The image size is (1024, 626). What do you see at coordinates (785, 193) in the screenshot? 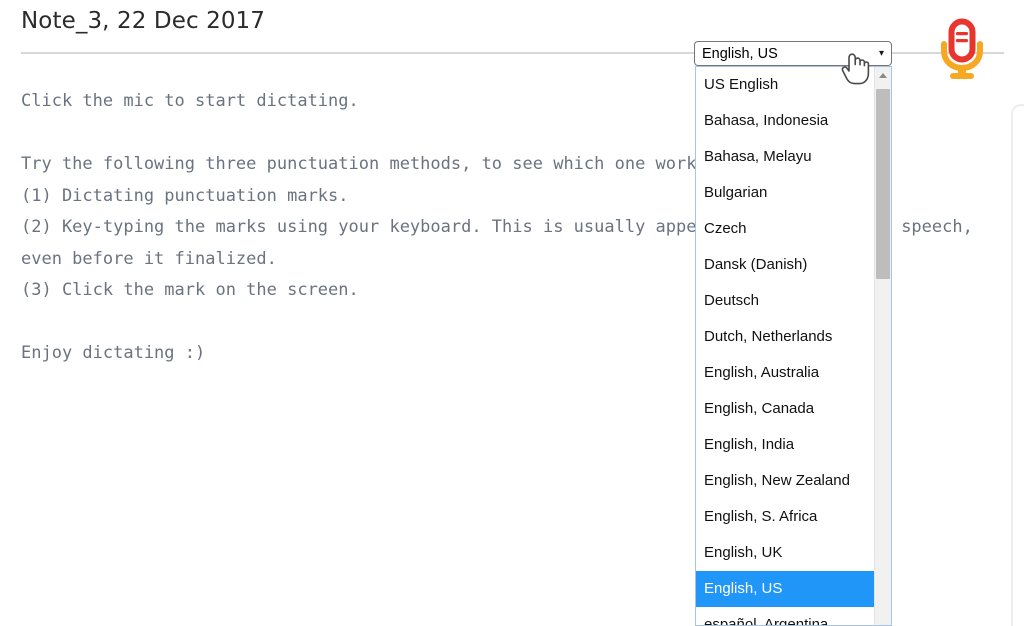
I see `language-option: Bulgarian` at bounding box center [785, 193].